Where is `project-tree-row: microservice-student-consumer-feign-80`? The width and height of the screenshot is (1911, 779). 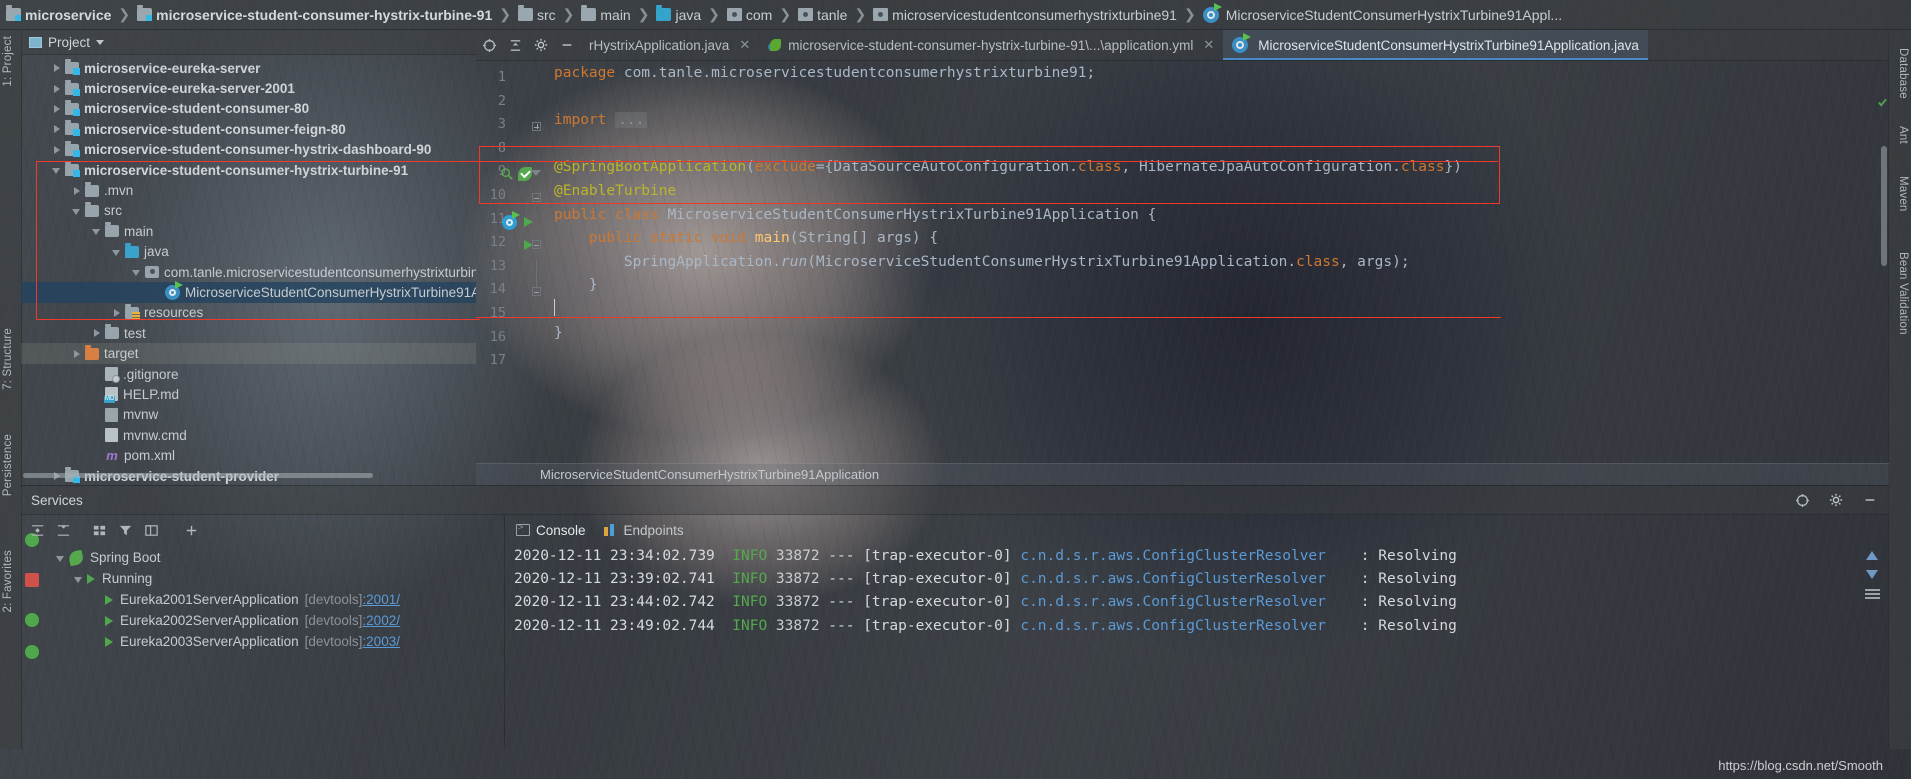 project-tree-row: microservice-student-consumer-feign-80 is located at coordinates (248, 129).